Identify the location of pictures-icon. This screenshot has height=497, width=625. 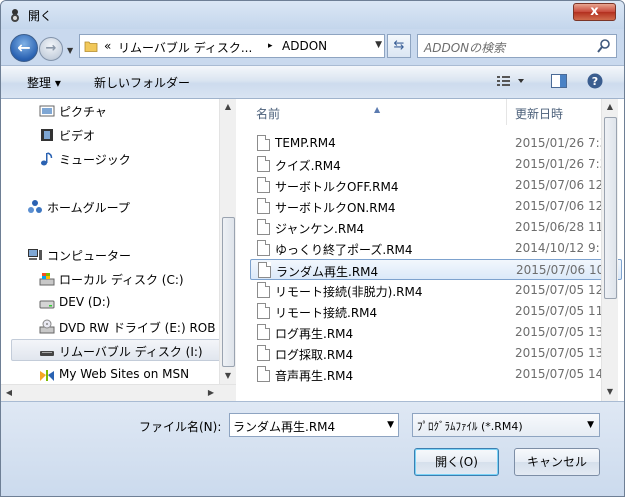
(47, 111).